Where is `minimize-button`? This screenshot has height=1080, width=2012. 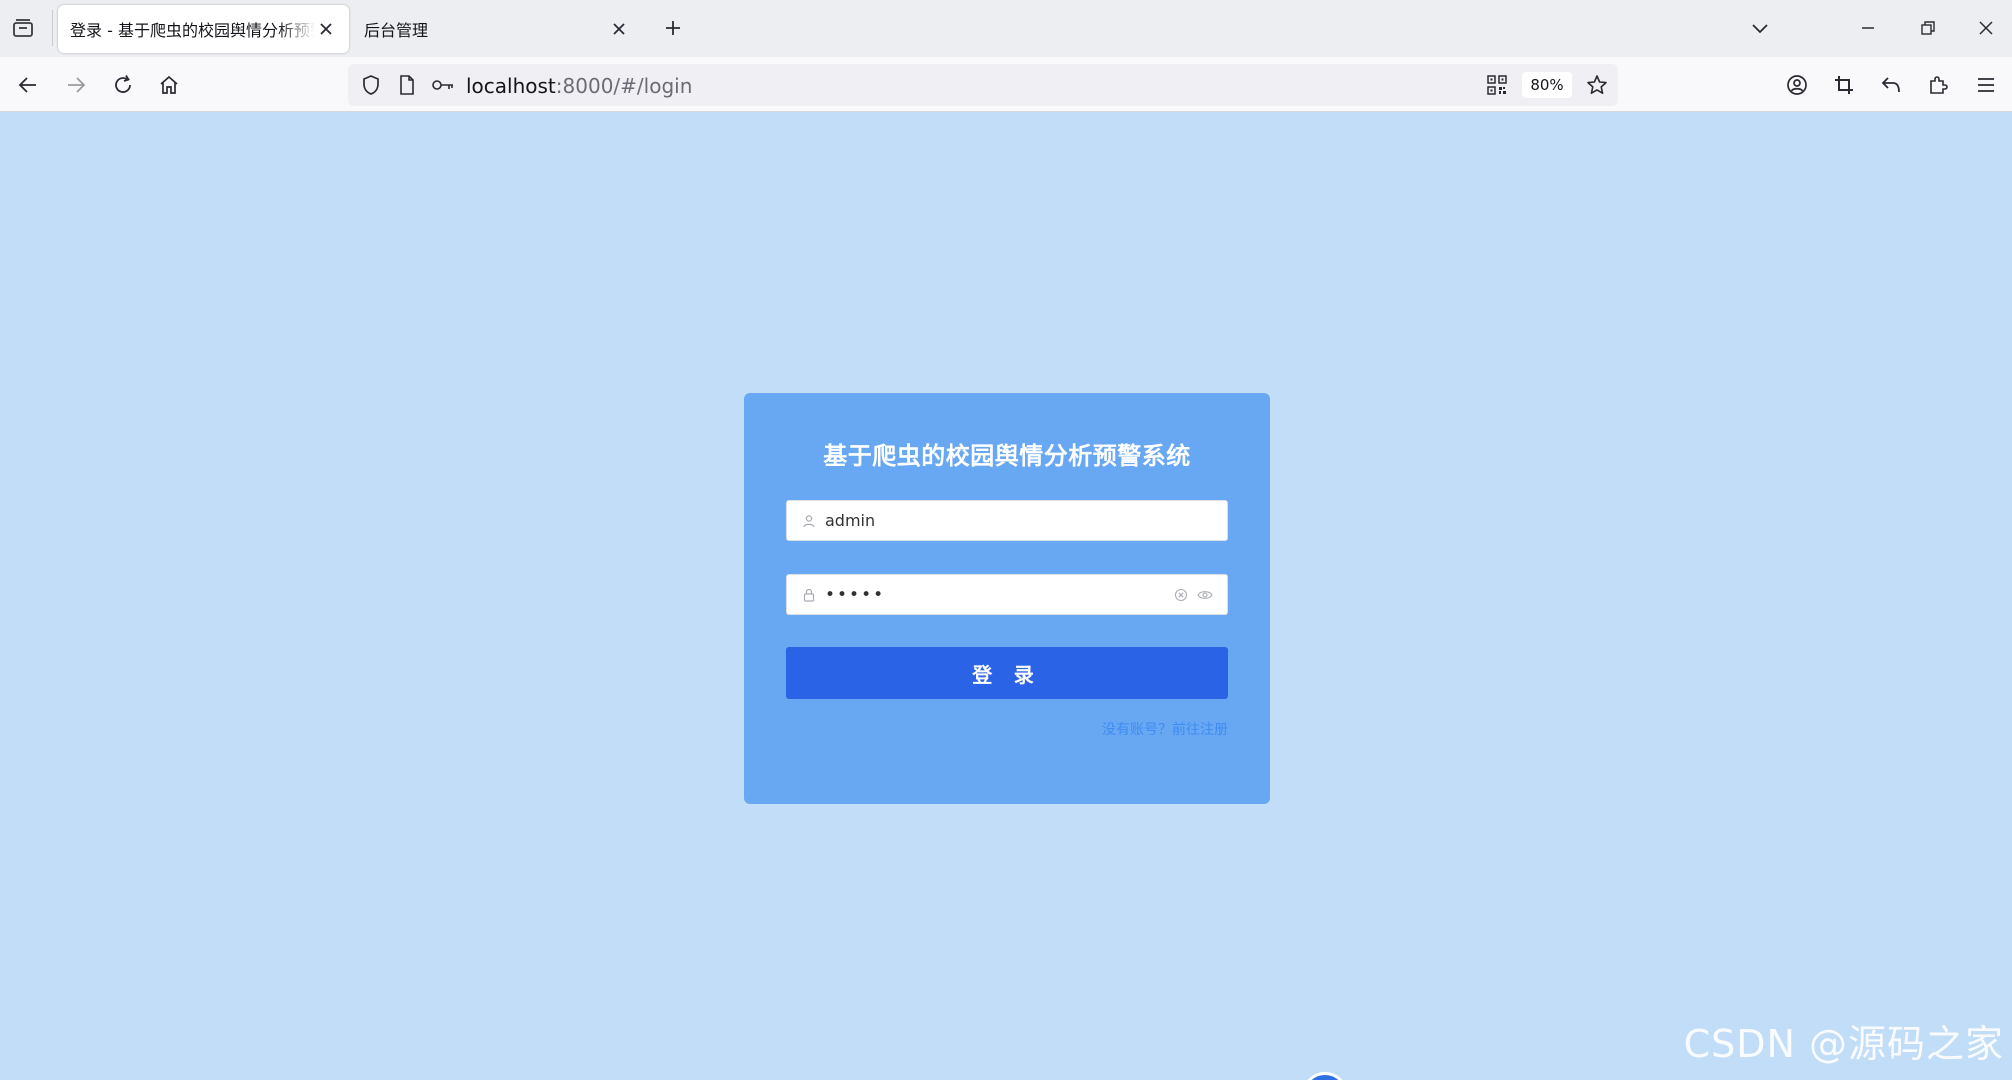 minimize-button is located at coordinates (1868, 28).